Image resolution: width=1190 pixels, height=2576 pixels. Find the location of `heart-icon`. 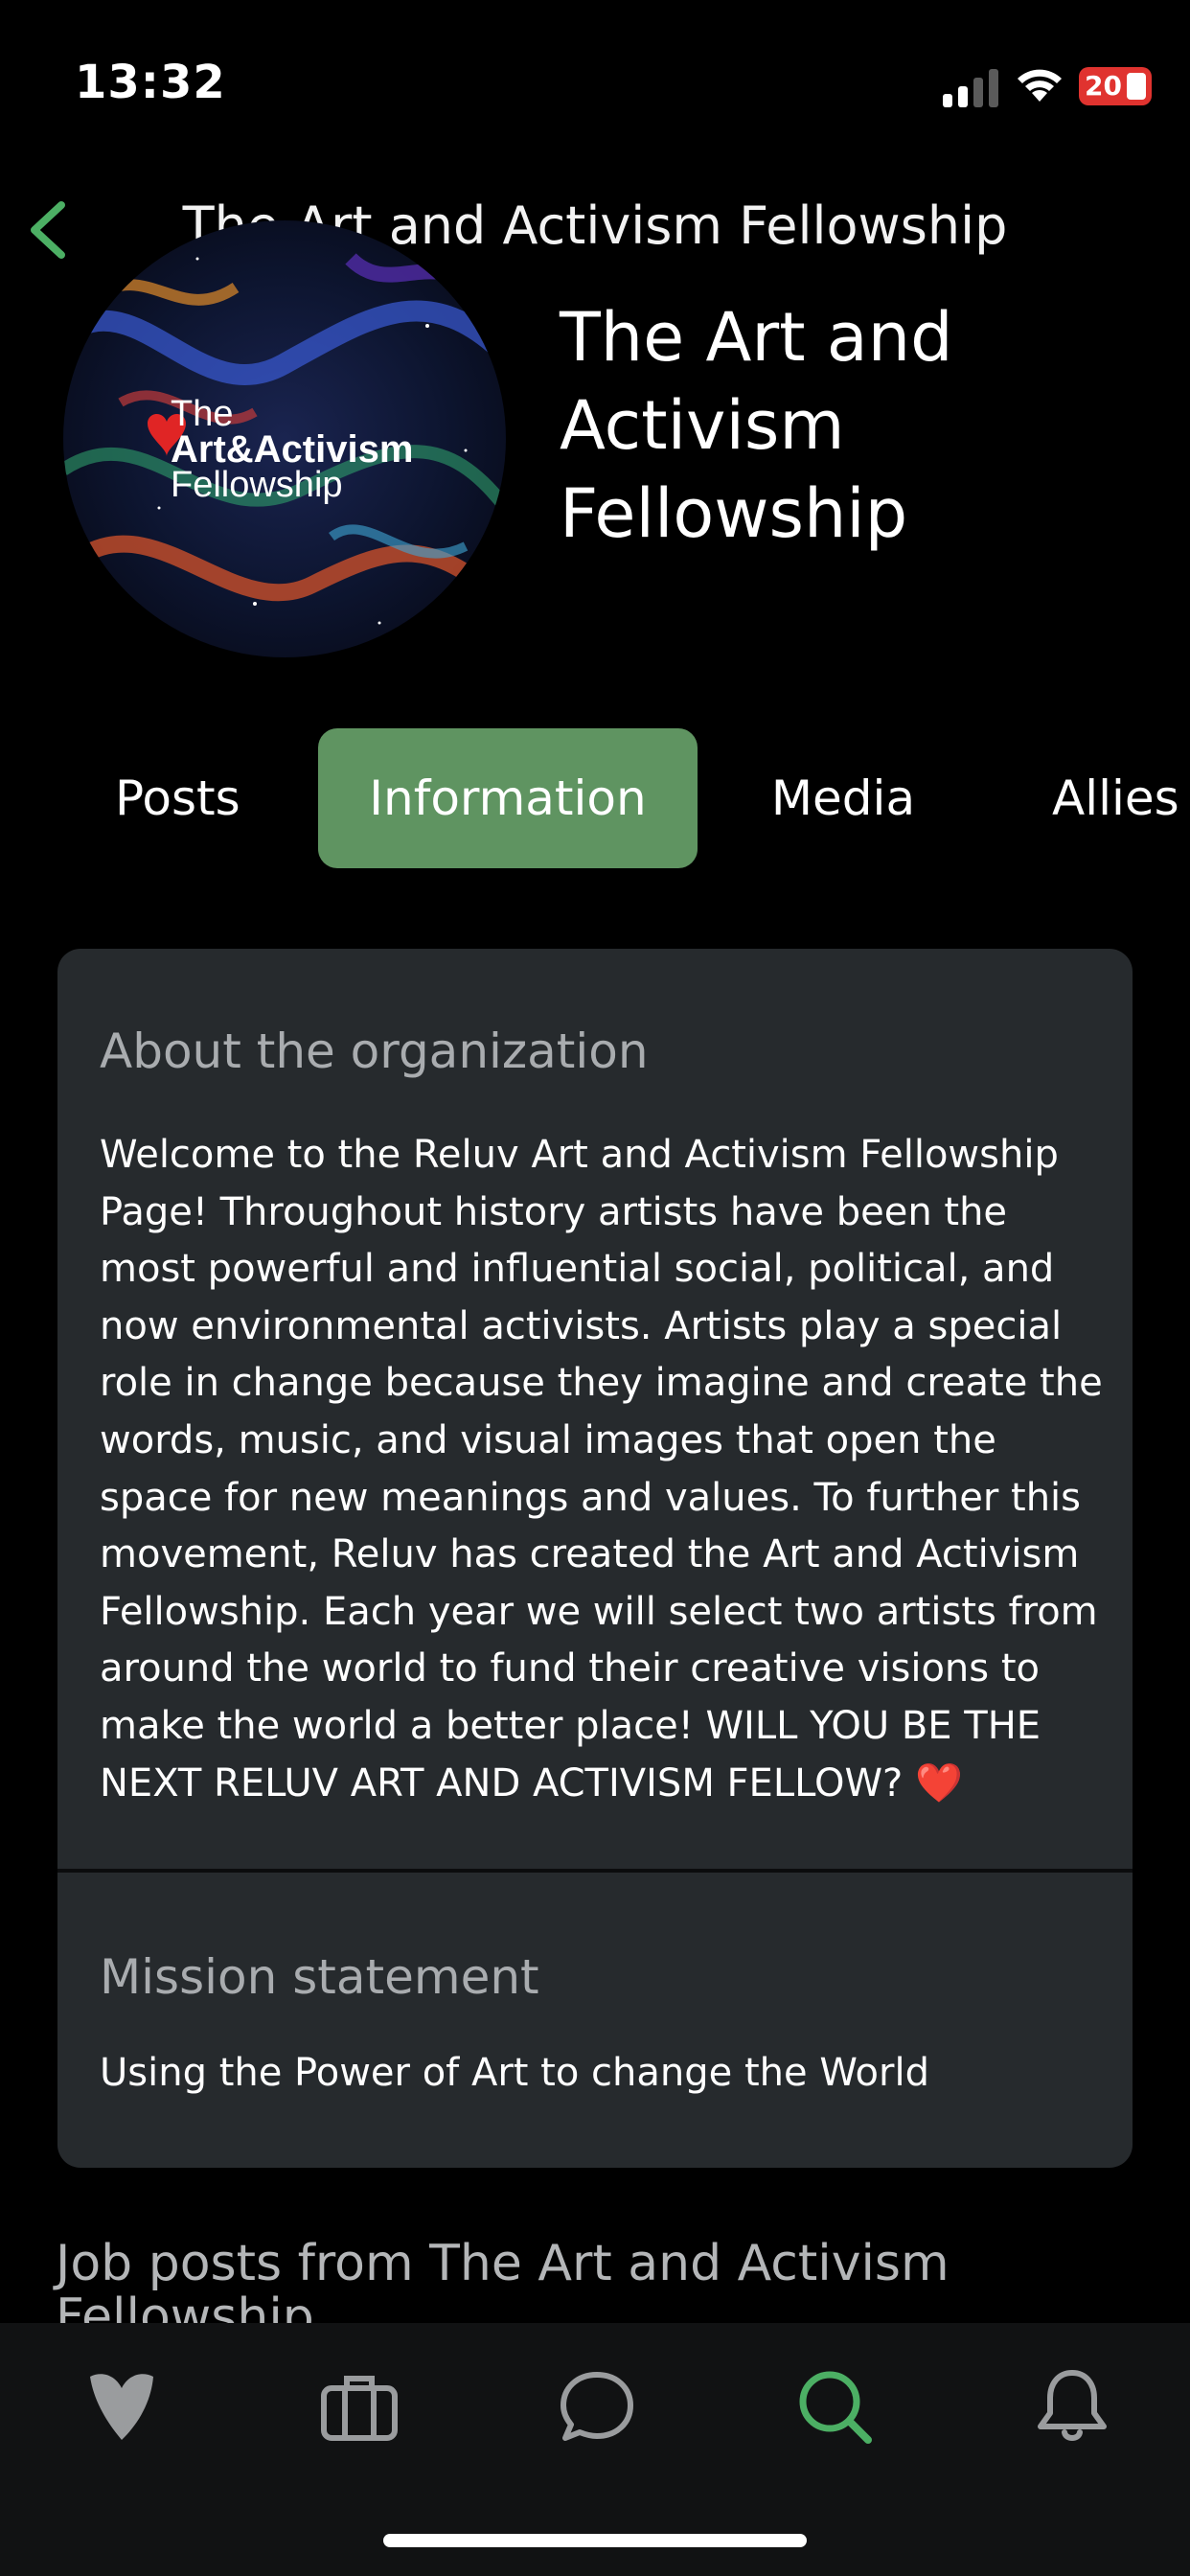

heart-icon is located at coordinates (122, 2406).